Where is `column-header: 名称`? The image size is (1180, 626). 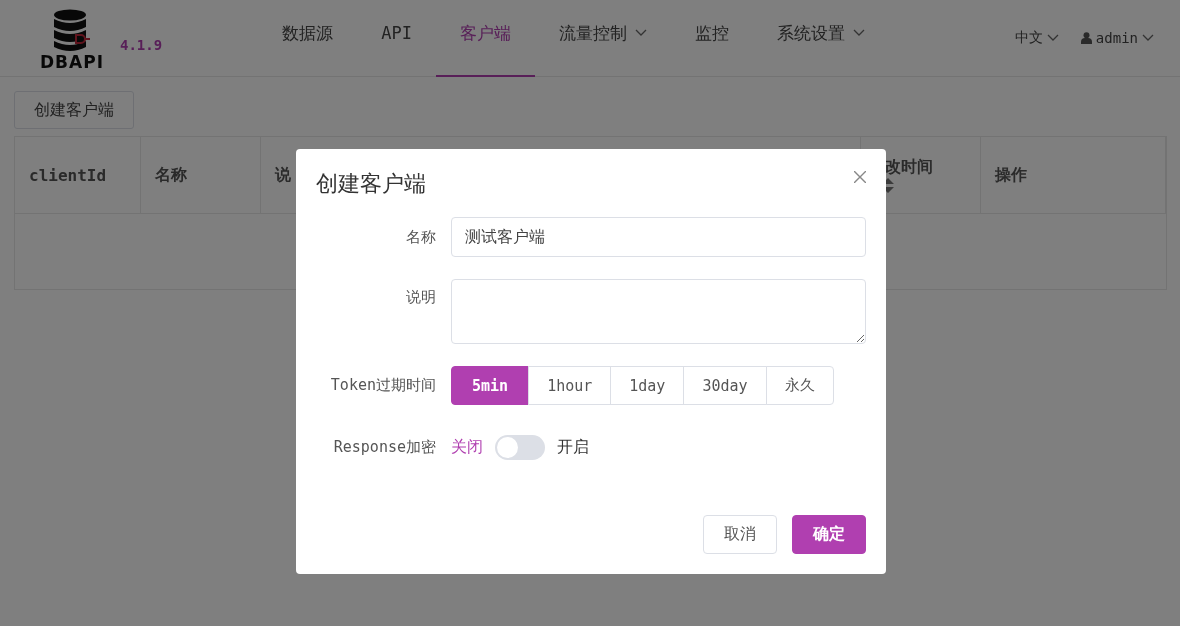 column-header: 名称 is located at coordinates (171, 174).